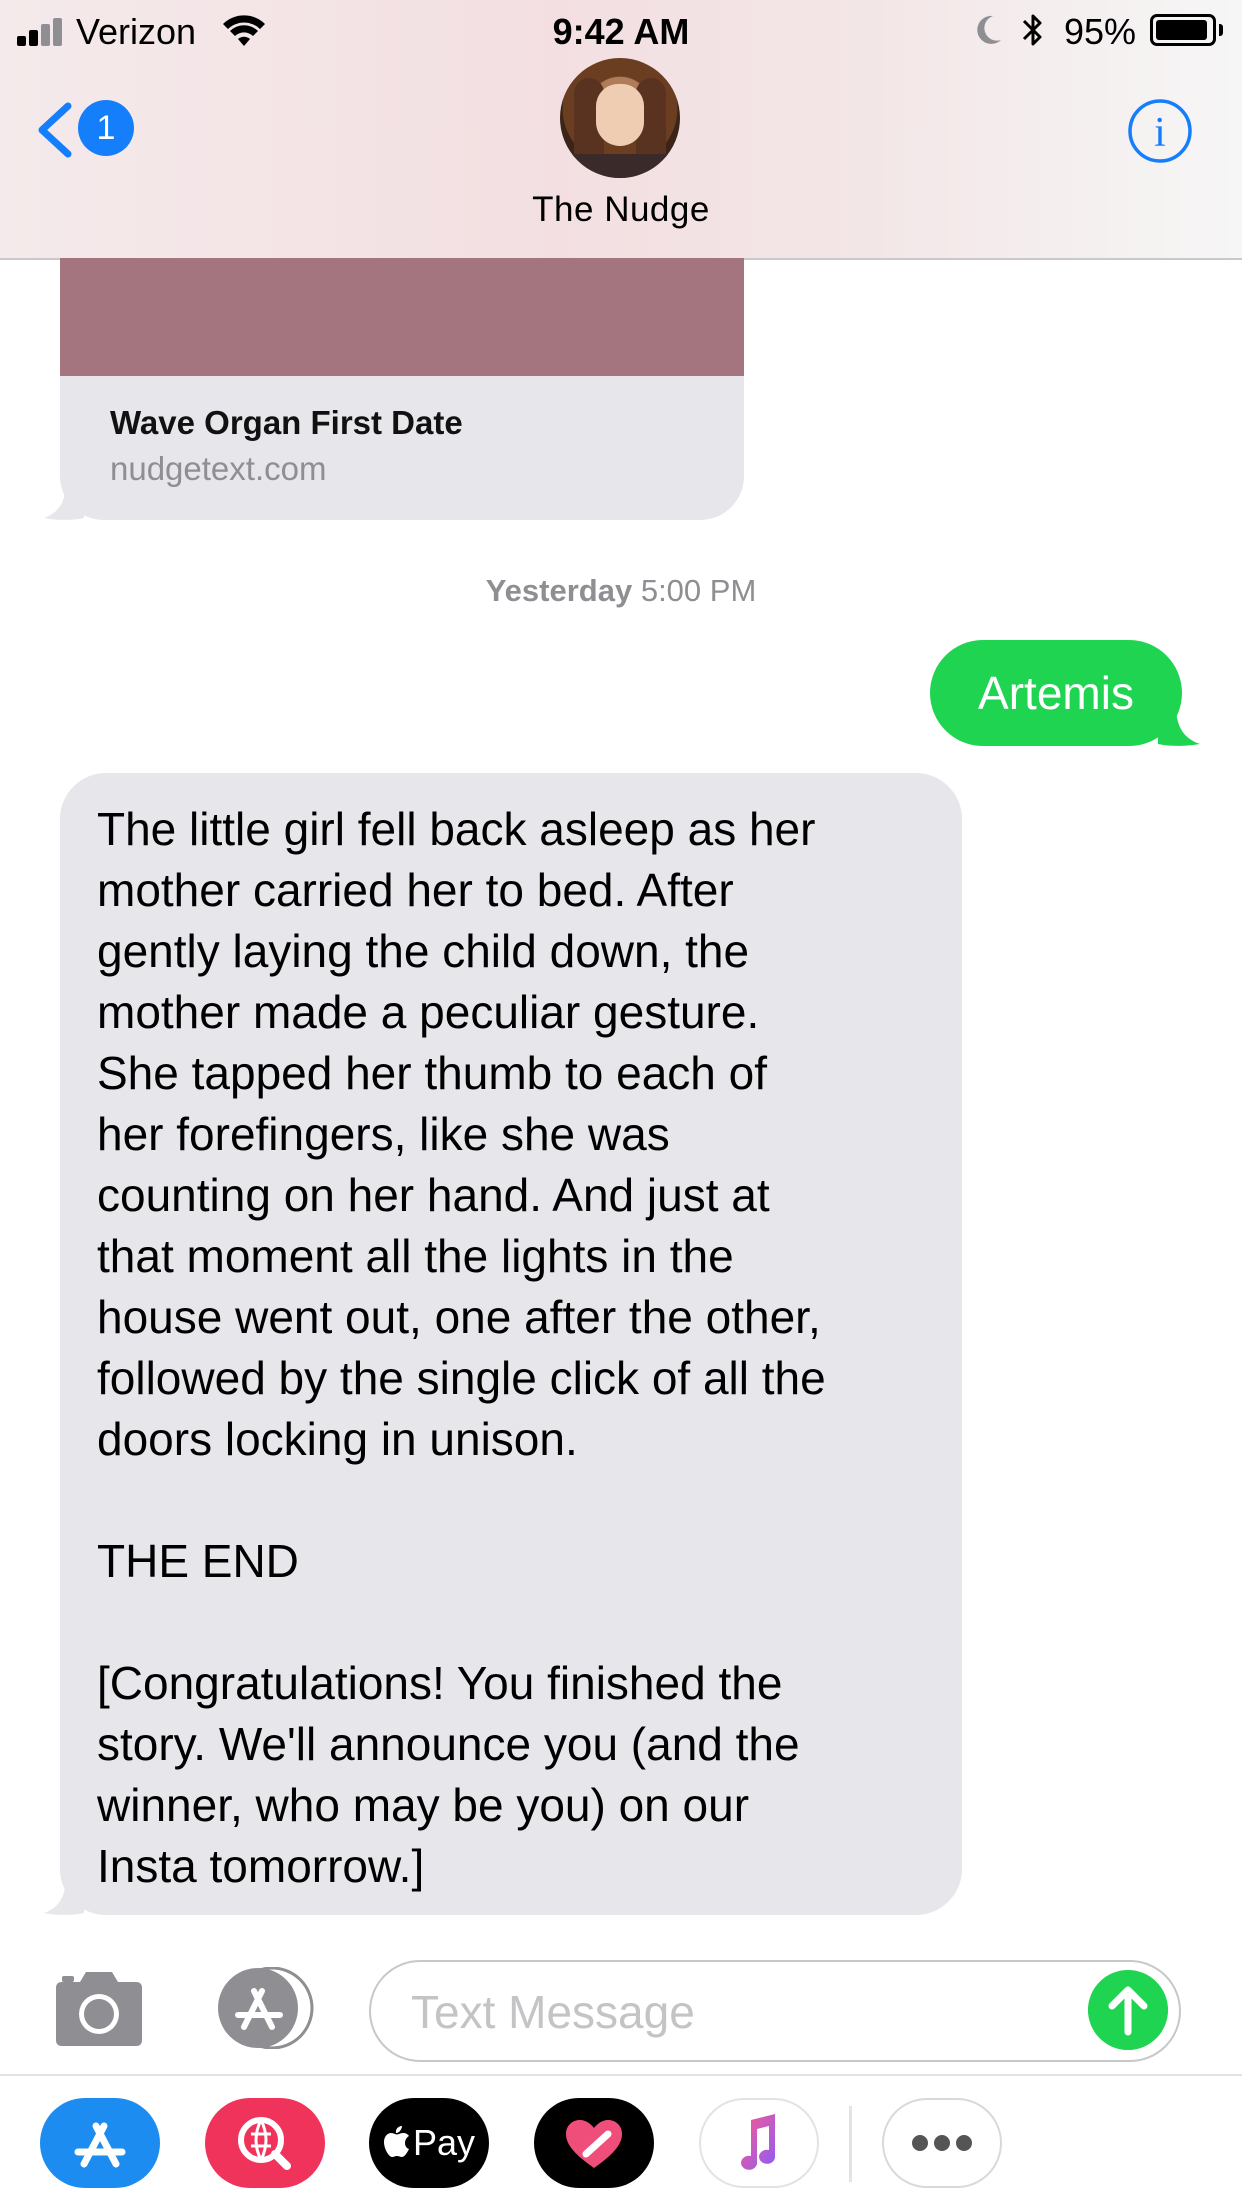 This screenshot has height=2210, width=1242. What do you see at coordinates (402, 317) in the screenshot?
I see `link-preview-image` at bounding box center [402, 317].